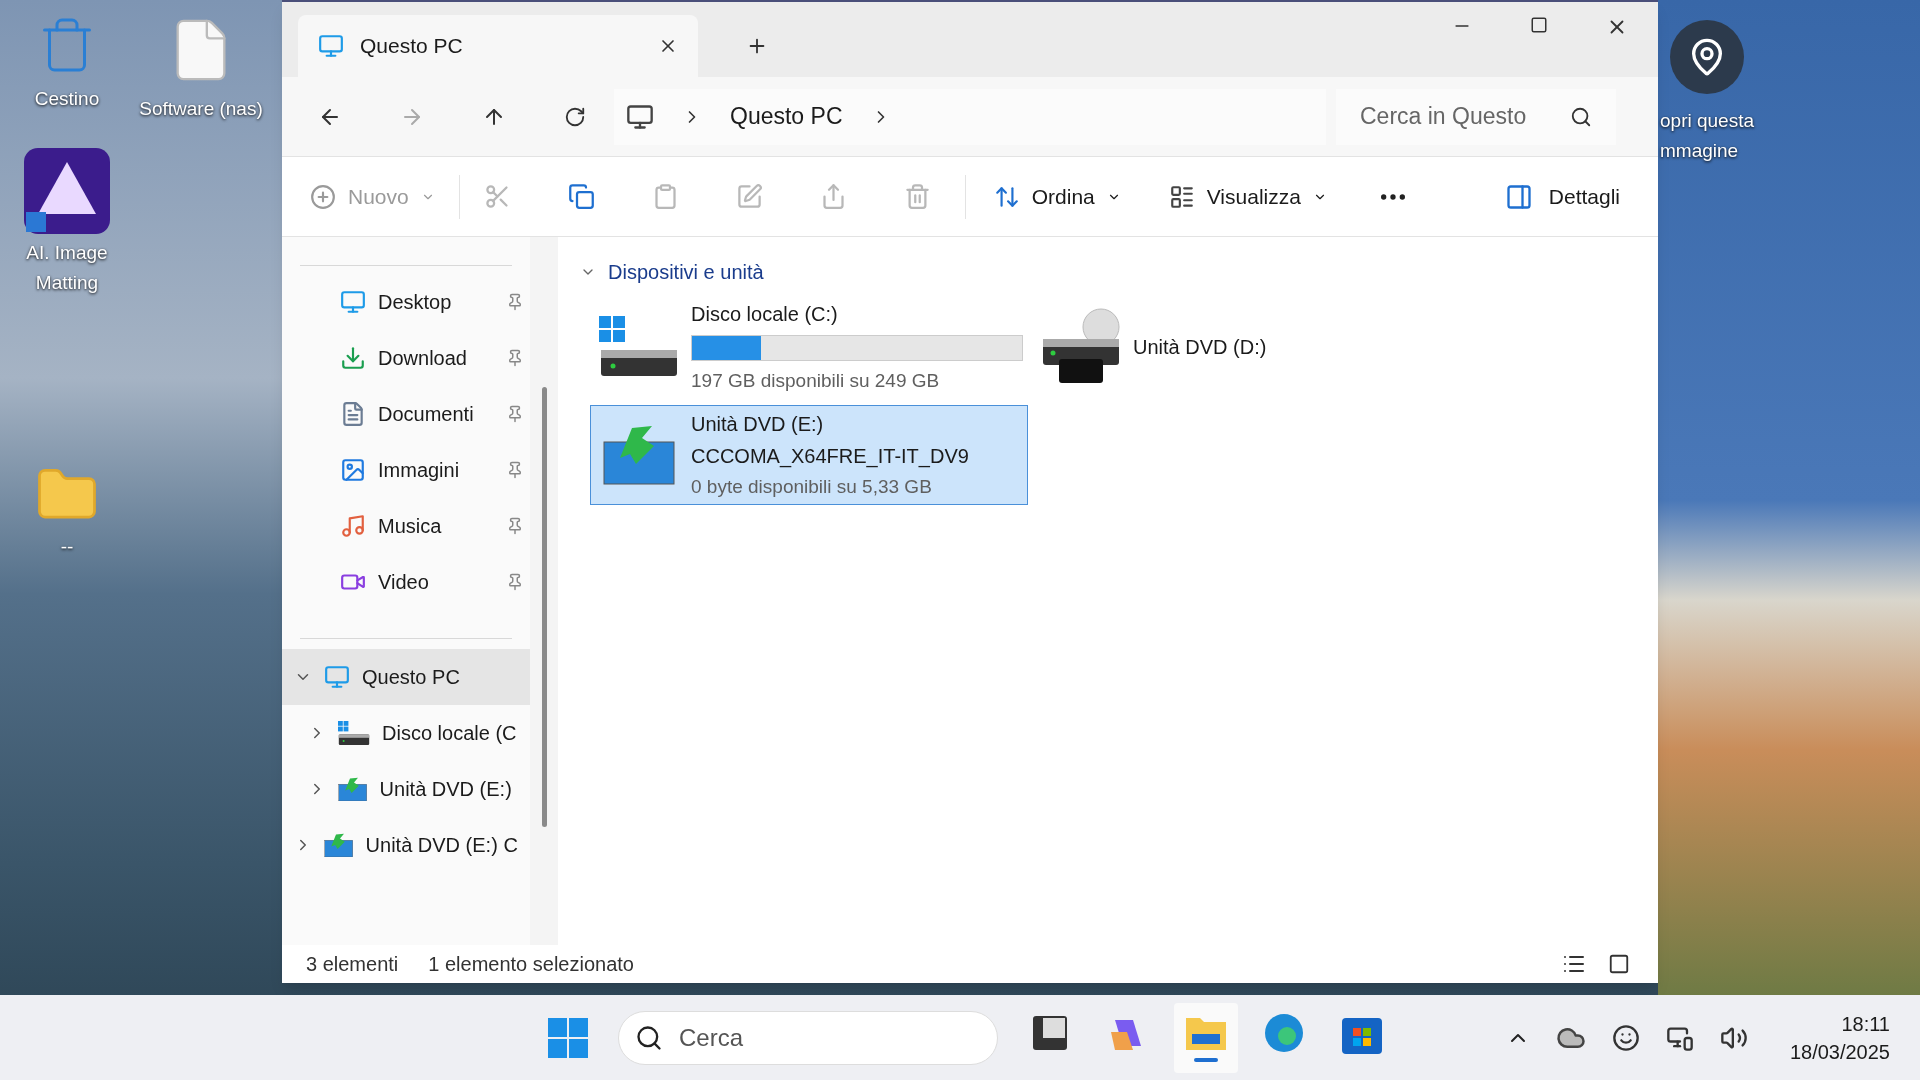 The width and height of the screenshot is (1920, 1080). Describe the element at coordinates (1181, 196) in the screenshot. I see `view-icon` at that location.